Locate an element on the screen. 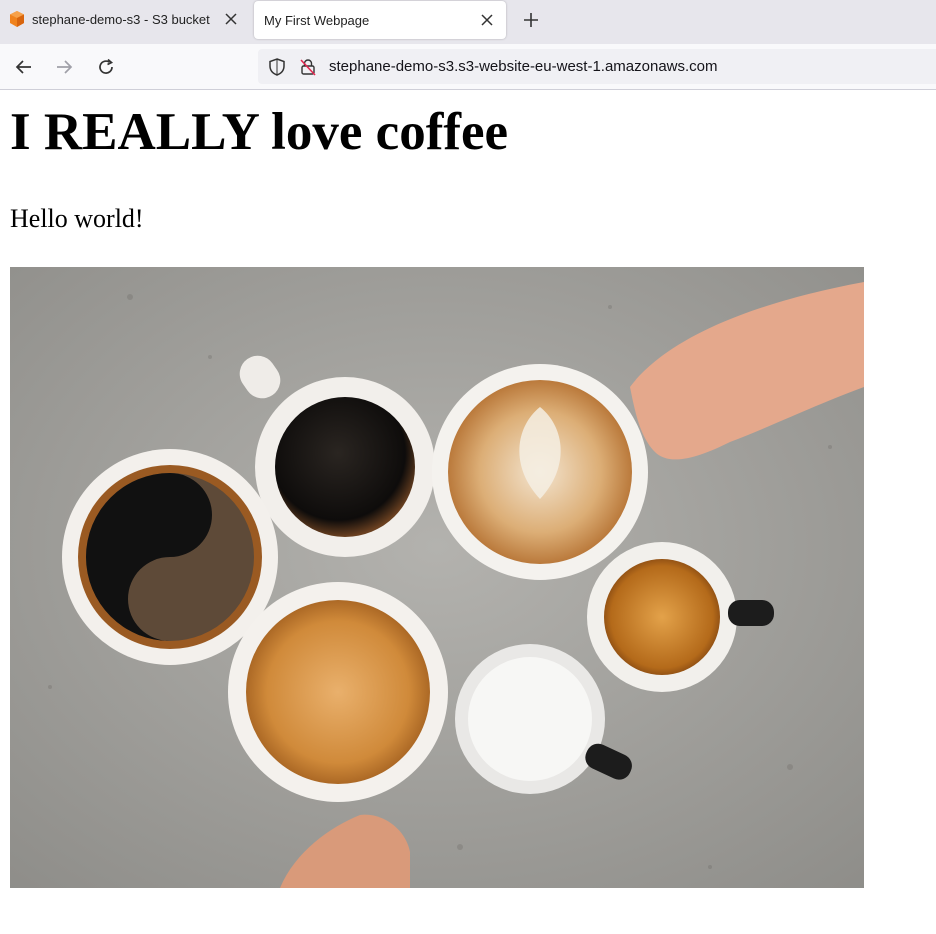  page-paragraph: Hello world! is located at coordinates (77, 218).